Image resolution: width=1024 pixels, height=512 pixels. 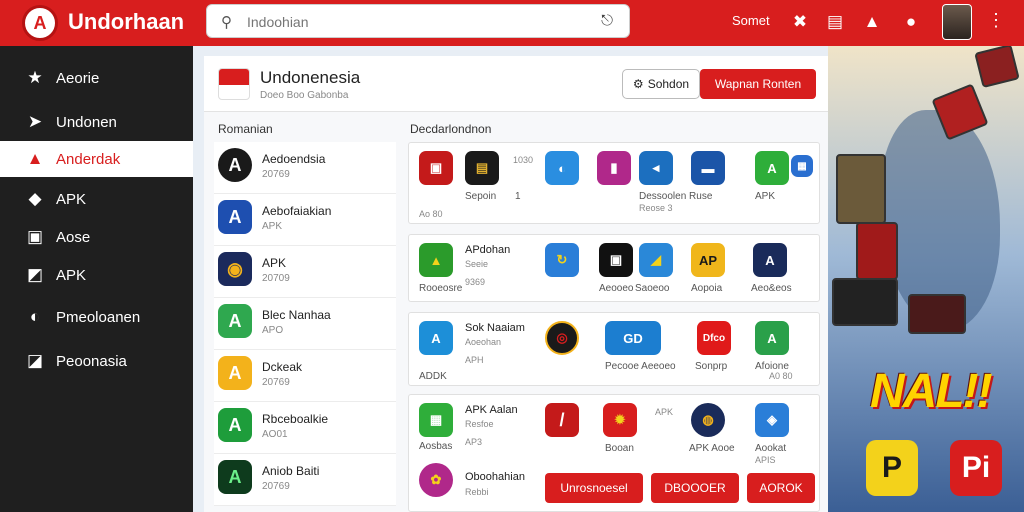 What do you see at coordinates (71, 275) in the screenshot?
I see `sidebar-item-label: APK` at bounding box center [71, 275].